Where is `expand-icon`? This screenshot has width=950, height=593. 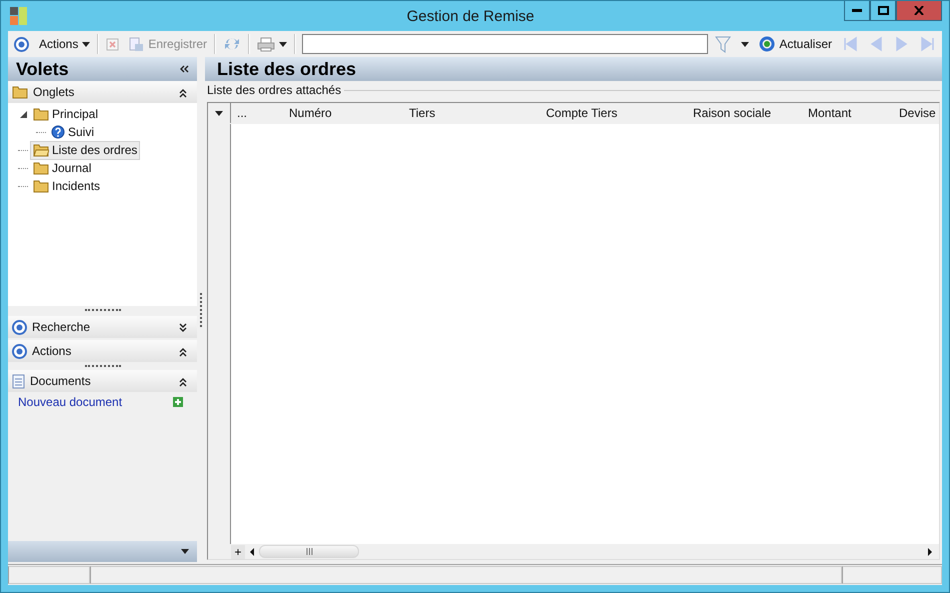 expand-icon is located at coordinates (183, 327).